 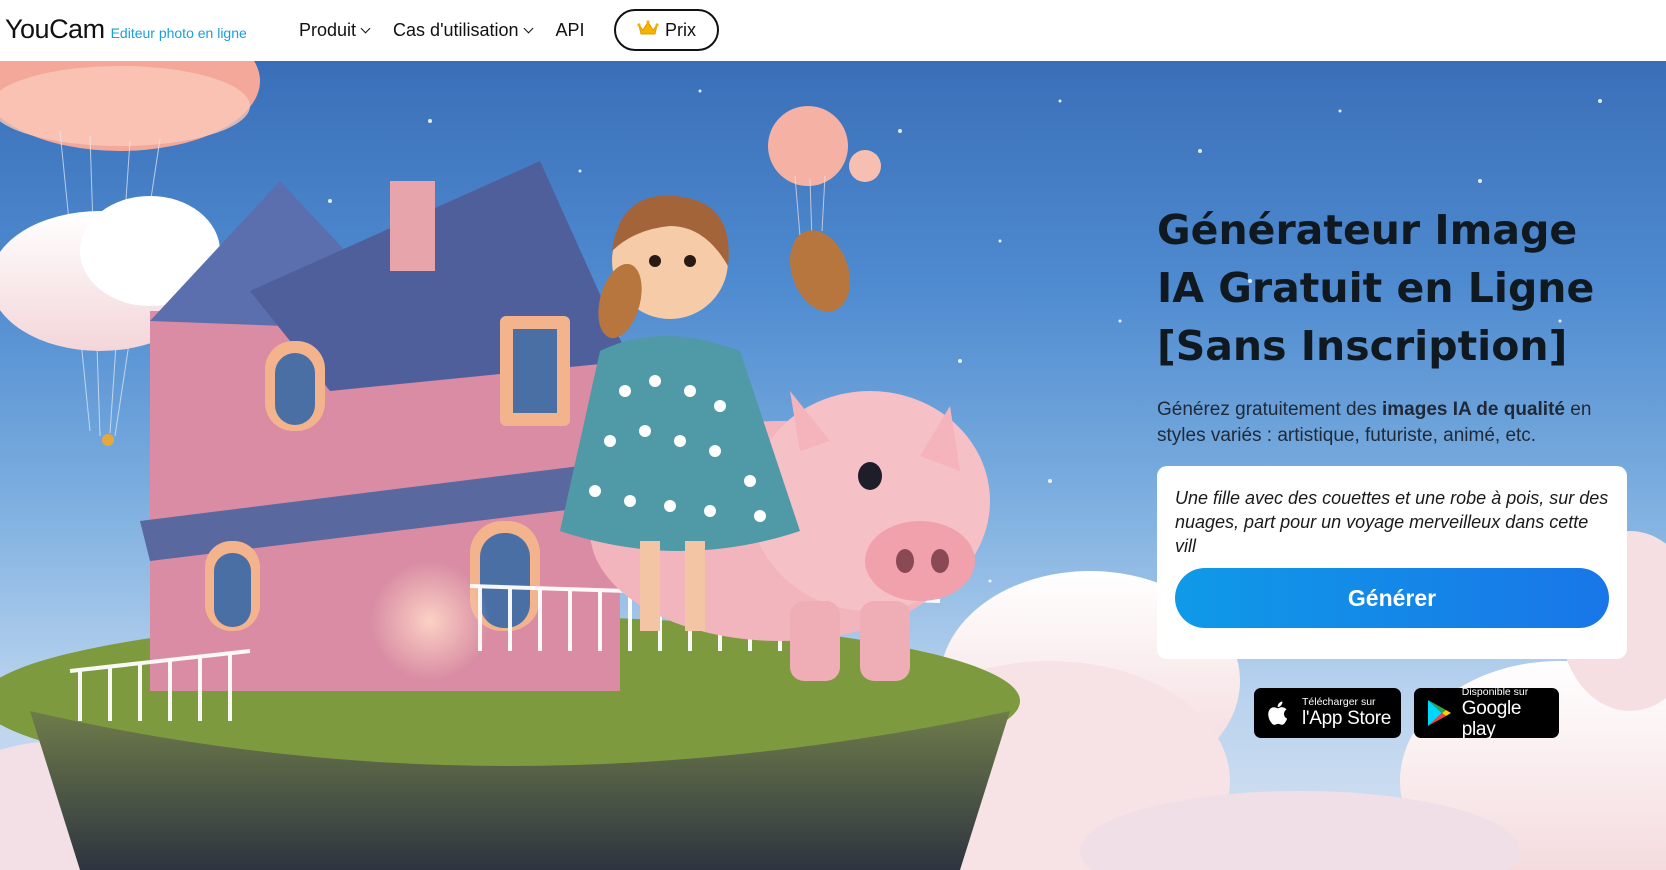 What do you see at coordinates (1439, 713) in the screenshot?
I see `google-play-icon` at bounding box center [1439, 713].